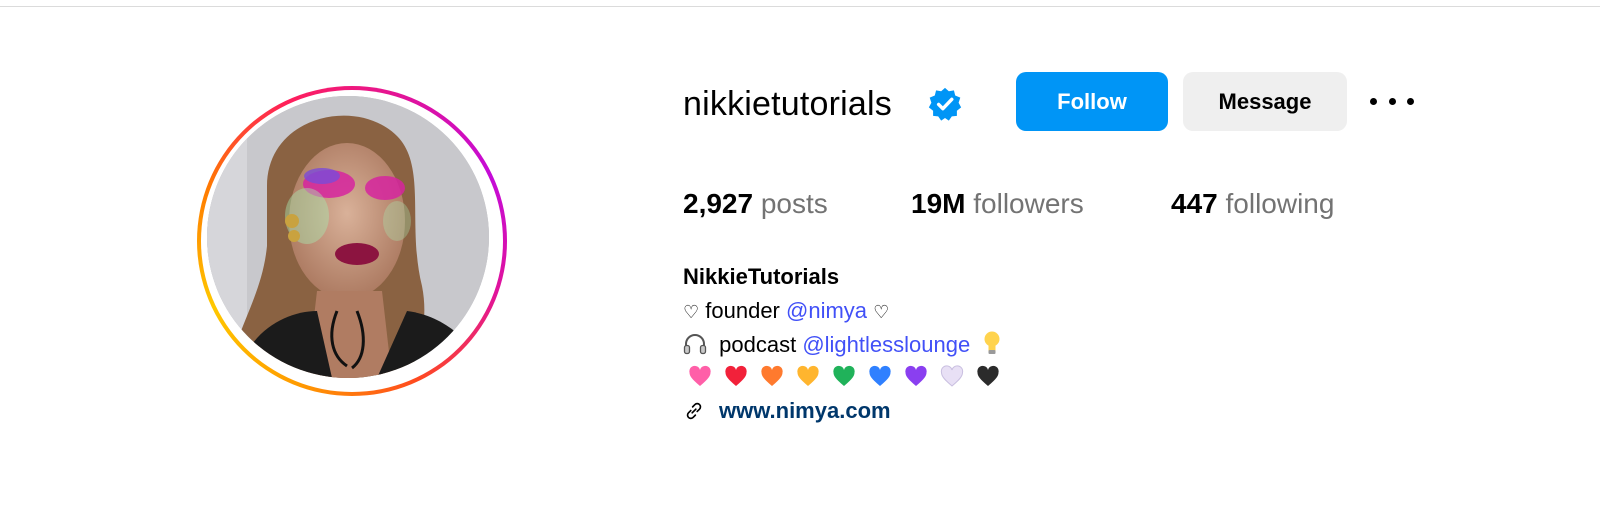 This screenshot has height=507, width=1600. What do you see at coordinates (988, 375) in the screenshot?
I see `heart-black-icon` at bounding box center [988, 375].